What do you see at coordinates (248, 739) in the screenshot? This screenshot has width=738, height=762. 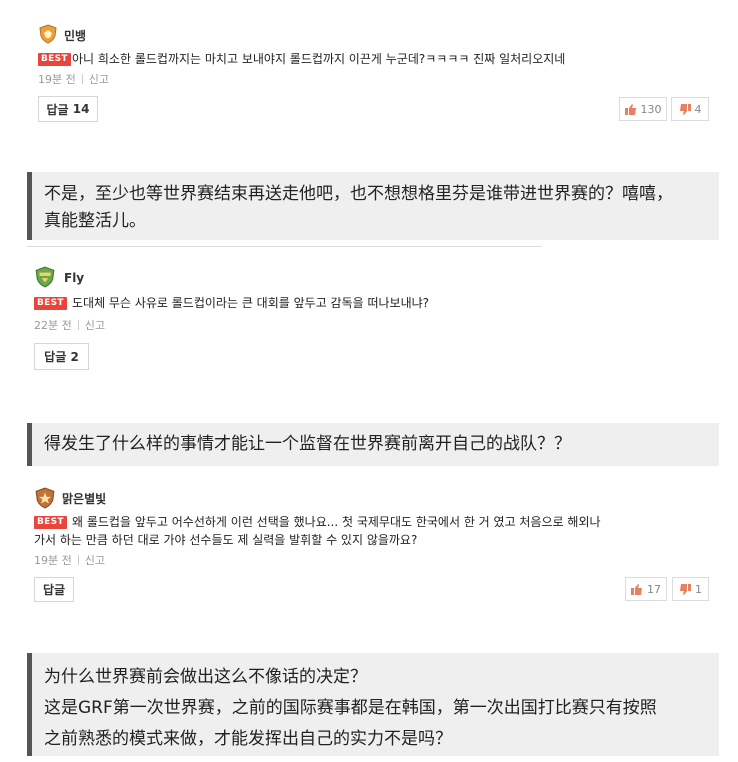 I see `translation-line: 之前熟悉的模式来做，才能发挥出自己的实力不是吗？` at bounding box center [248, 739].